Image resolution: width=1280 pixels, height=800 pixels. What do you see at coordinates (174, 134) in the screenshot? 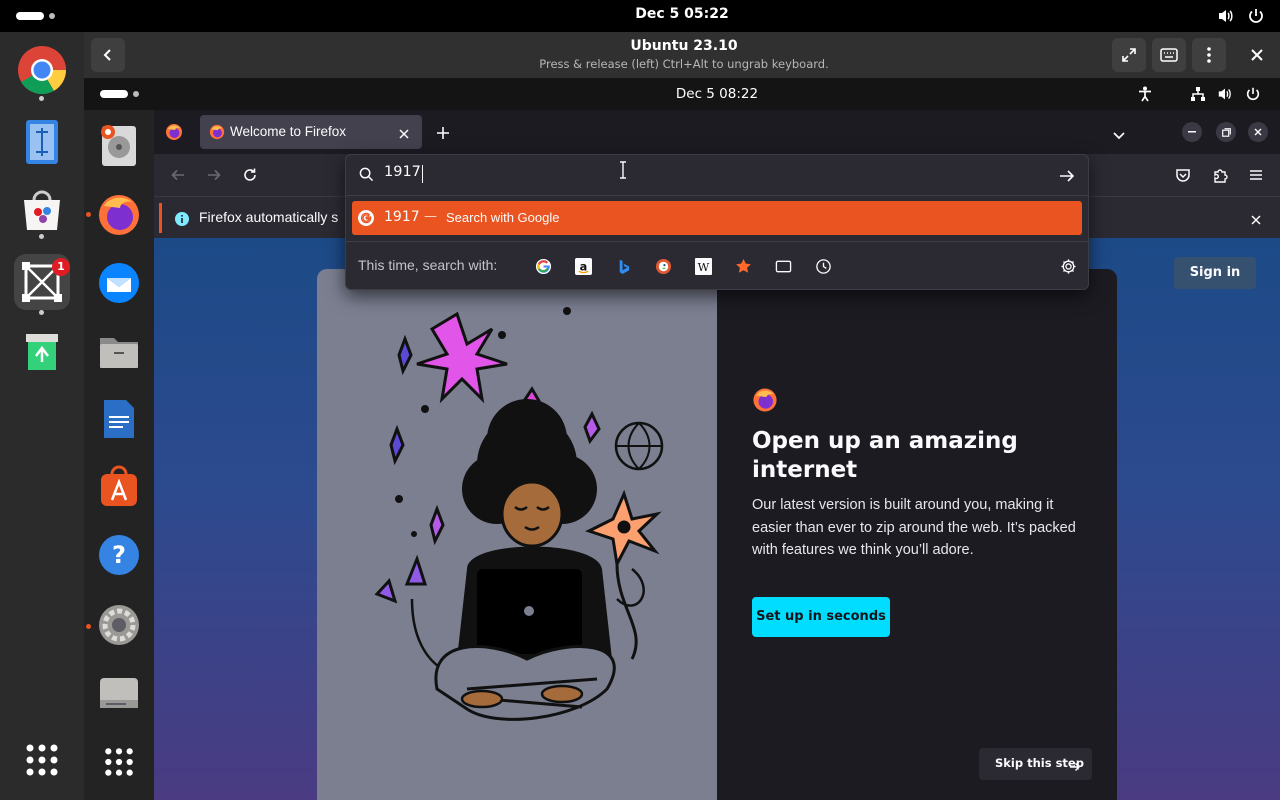
I see `firefox-view-icon` at bounding box center [174, 134].